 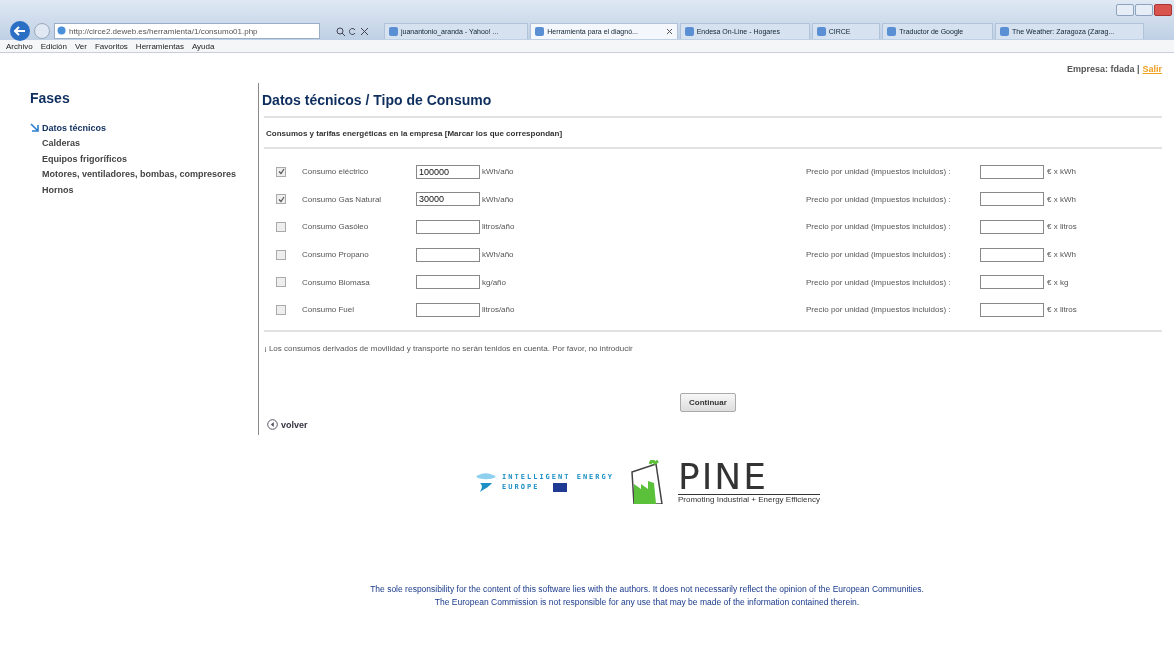 I want to click on page-title: Datos técnicos / Tipo de Consumo, so click(x=377, y=100).